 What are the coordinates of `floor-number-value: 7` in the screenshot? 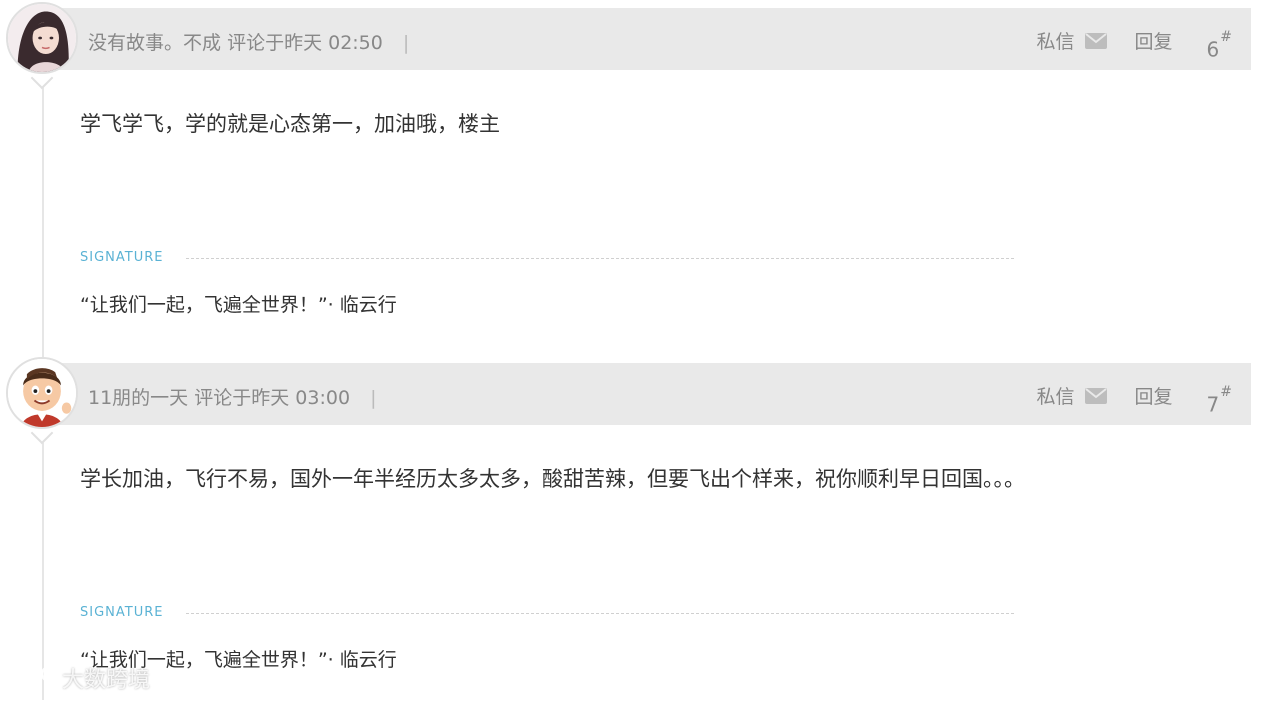 It's located at (1213, 405).